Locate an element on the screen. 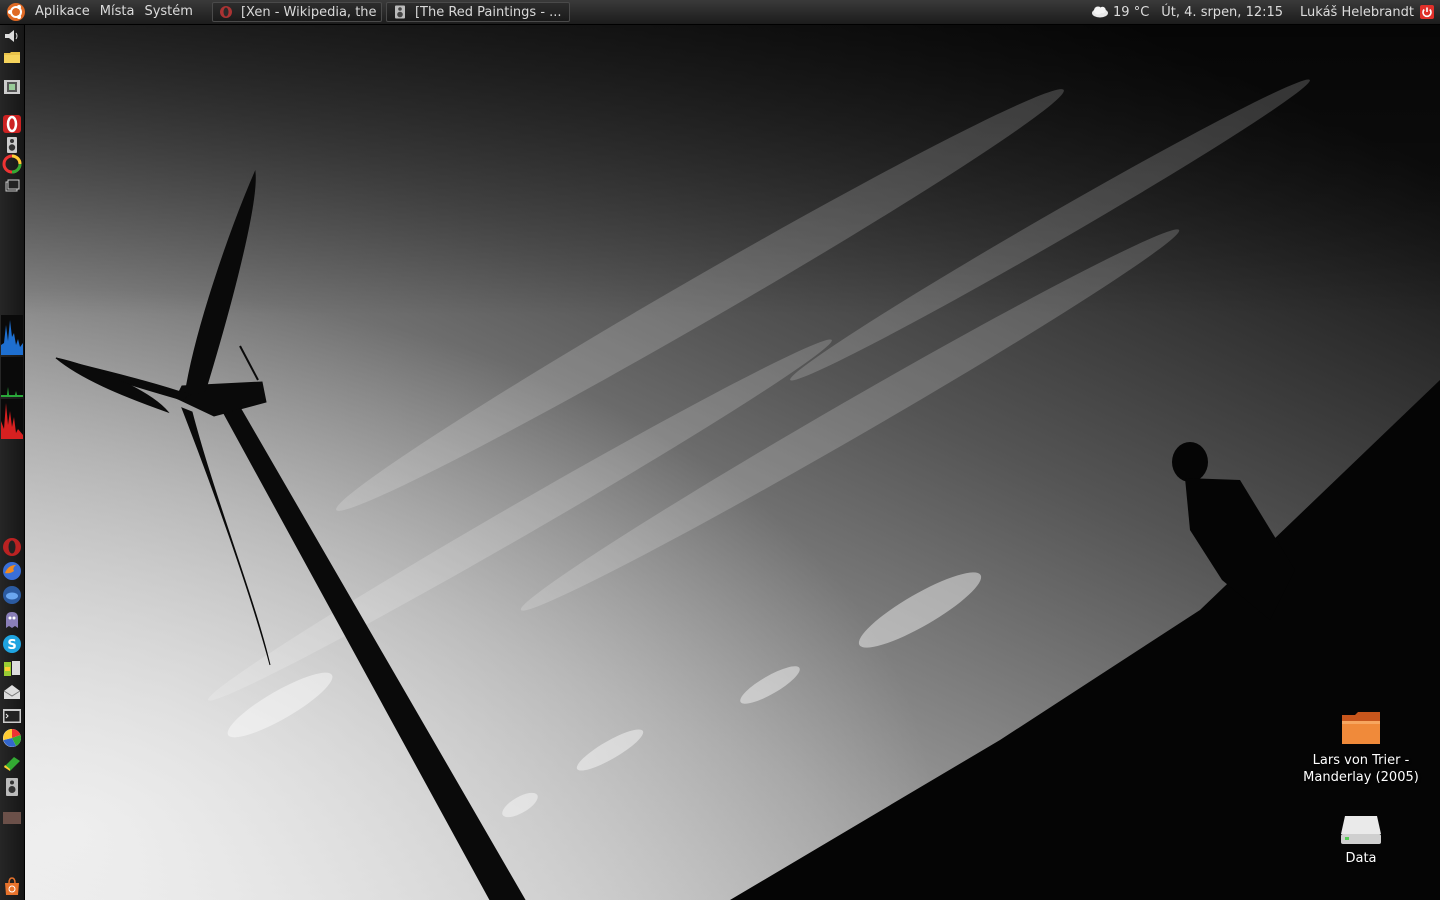 This screenshot has height=900, width=1440. clock: Út, 4. srpen, 12:15 is located at coordinates (1222, 12).